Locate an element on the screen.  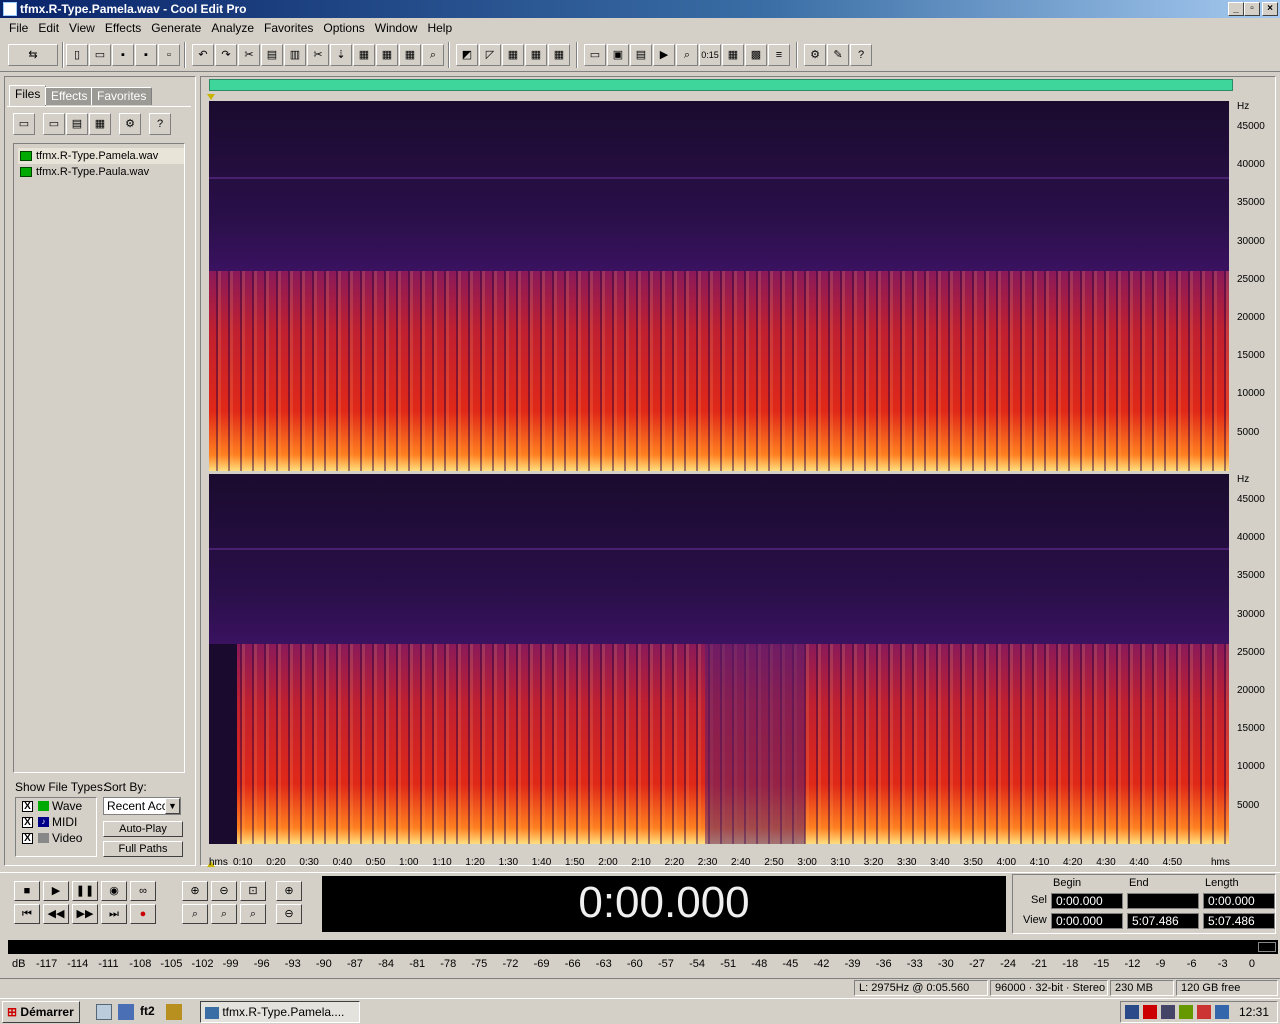
tab-files: Files is located at coordinates (28, 95).